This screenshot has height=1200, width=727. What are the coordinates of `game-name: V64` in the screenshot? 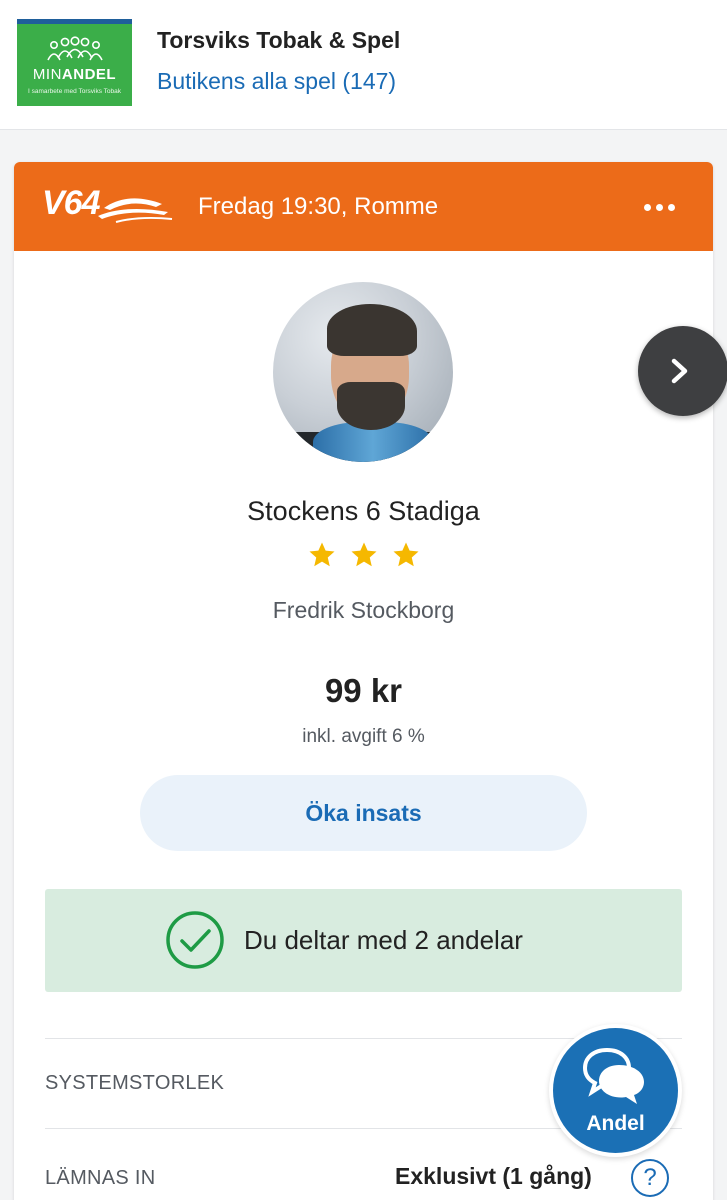 It's located at (71, 203).